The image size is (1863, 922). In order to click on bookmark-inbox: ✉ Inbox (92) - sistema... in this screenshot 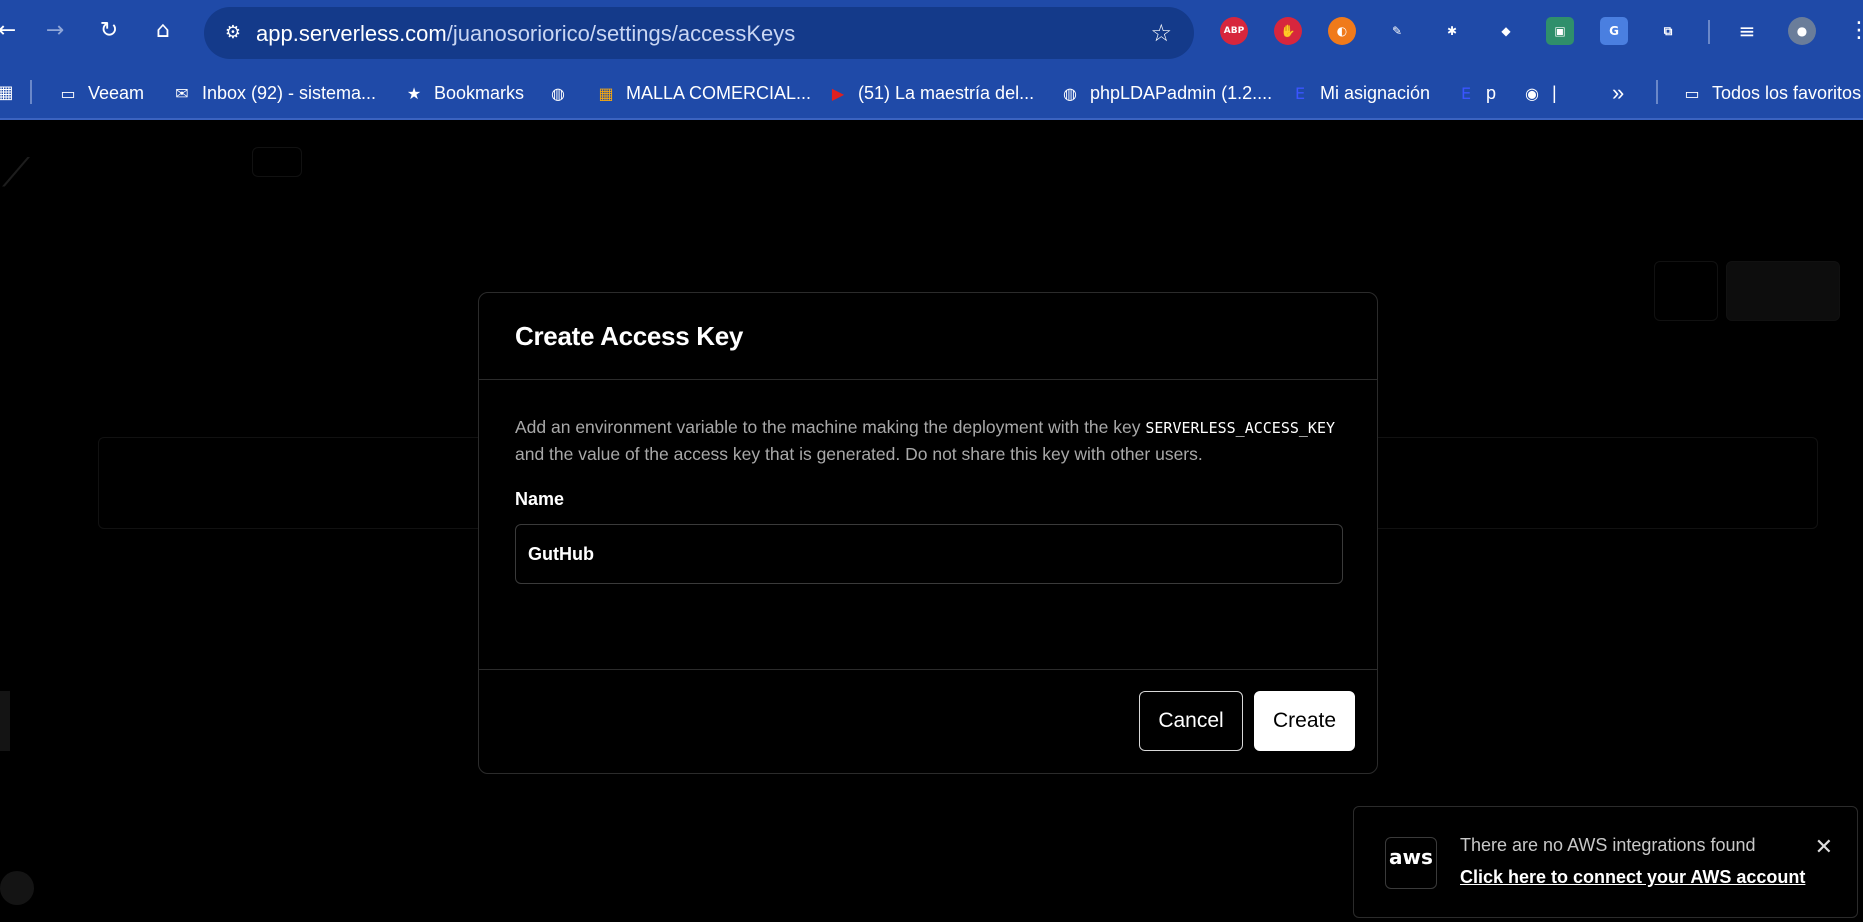, I will do `click(273, 93)`.